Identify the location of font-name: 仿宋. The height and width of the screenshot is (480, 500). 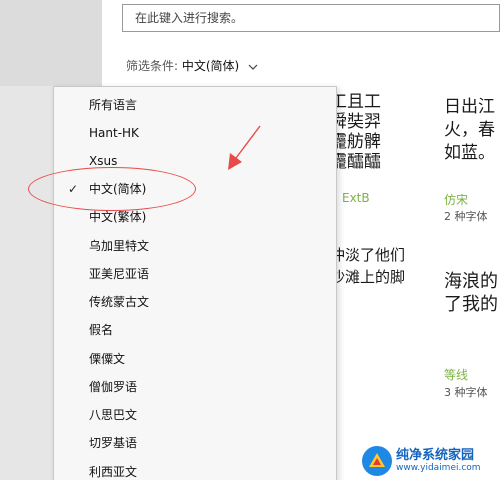
(456, 199).